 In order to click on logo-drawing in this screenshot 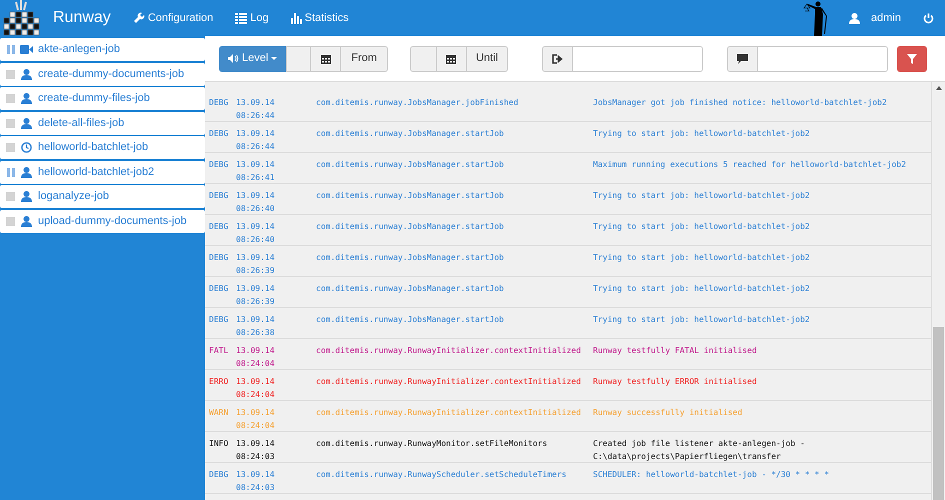, I will do `click(21, 18)`.